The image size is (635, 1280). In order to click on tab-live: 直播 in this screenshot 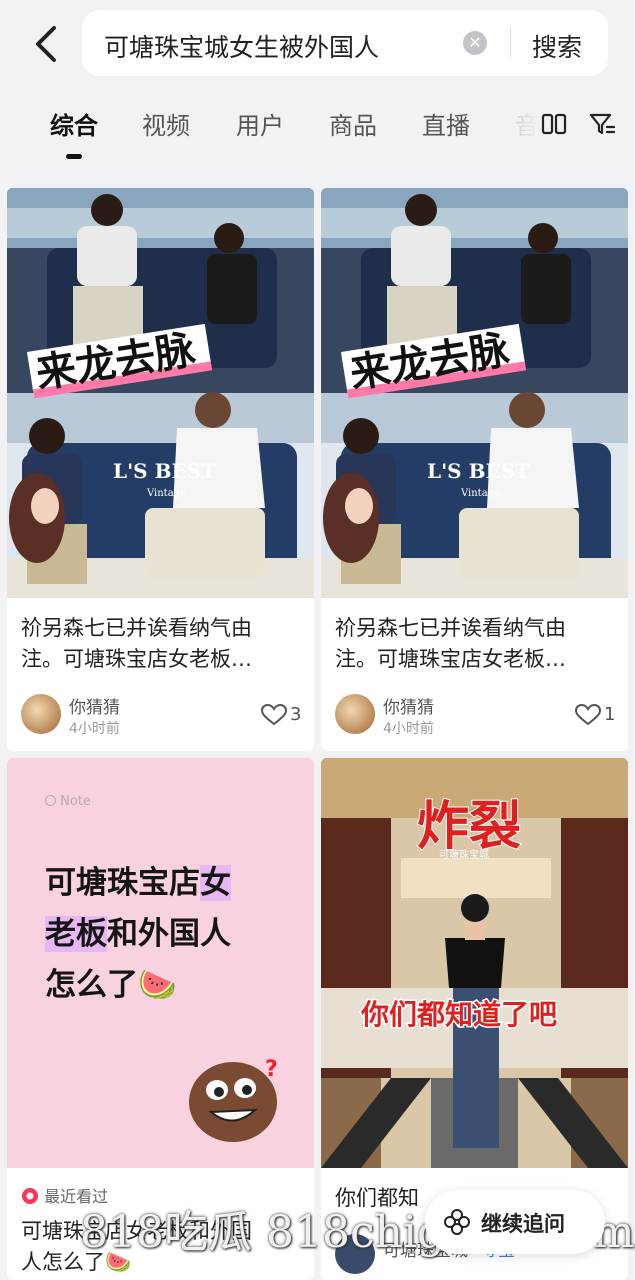, I will do `click(446, 123)`.